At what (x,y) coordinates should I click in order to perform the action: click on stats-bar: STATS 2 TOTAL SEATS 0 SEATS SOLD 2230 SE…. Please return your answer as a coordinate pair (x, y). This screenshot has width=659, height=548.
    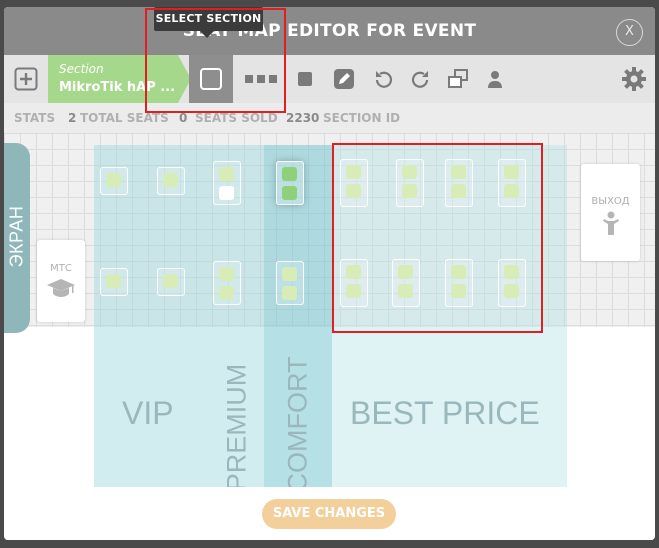
    Looking at the image, I should click on (329, 118).